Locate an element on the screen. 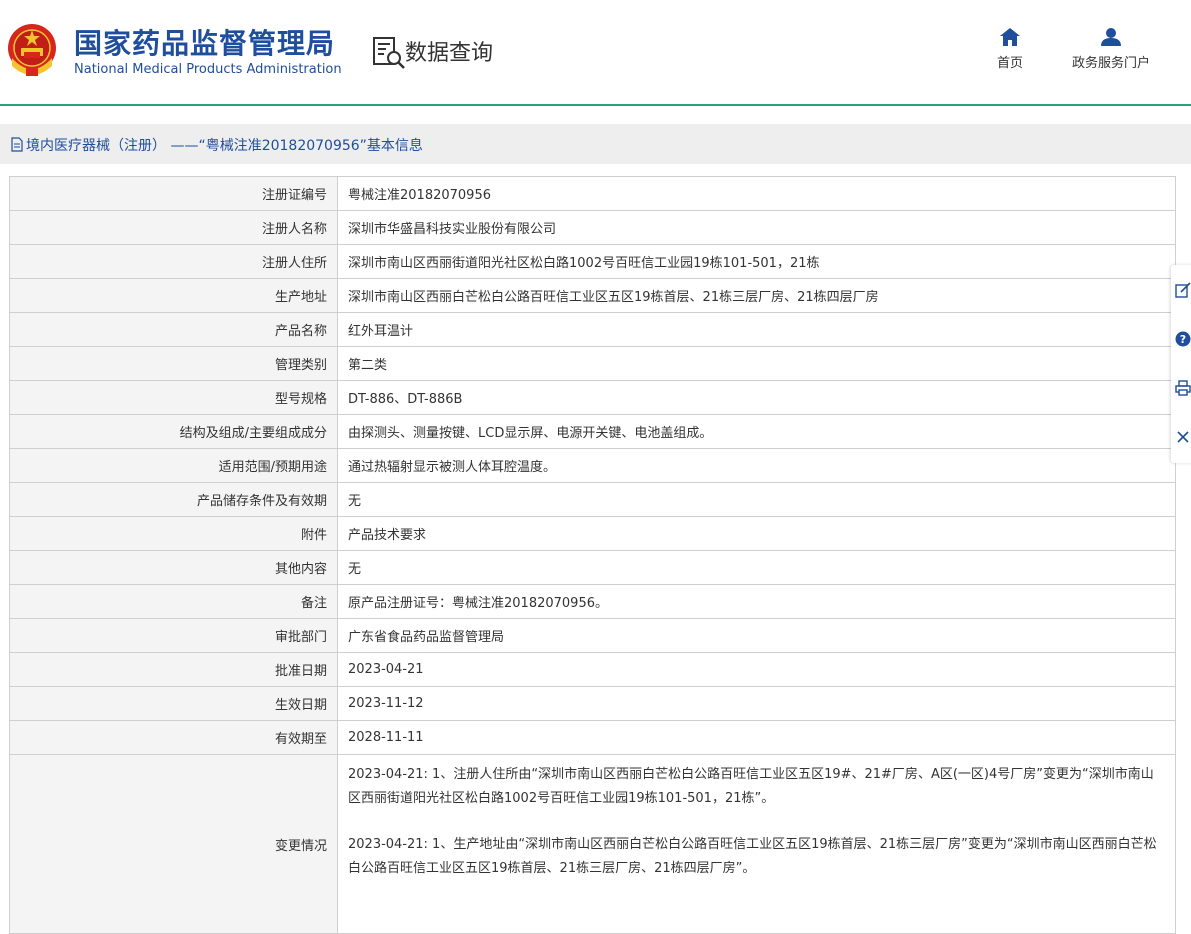  row-value: 深圳市华盛昌科技实业股份有限公司 is located at coordinates (756, 227).